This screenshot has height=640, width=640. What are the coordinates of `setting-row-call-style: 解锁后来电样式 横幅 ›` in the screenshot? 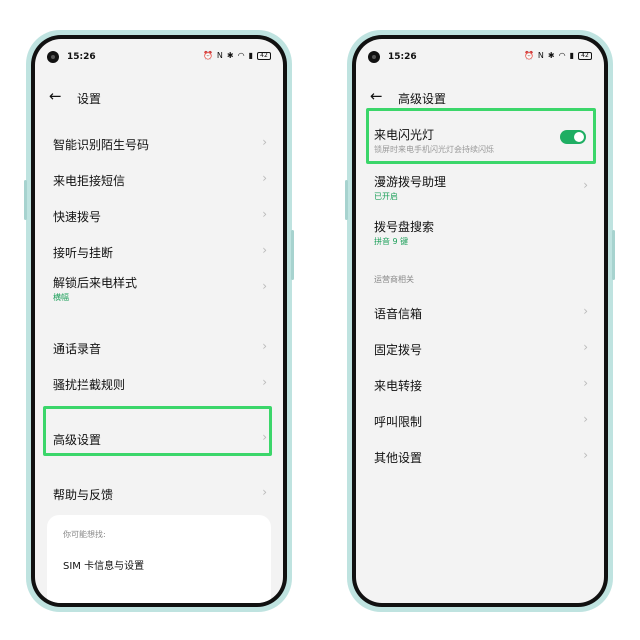 It's located at (159, 288).